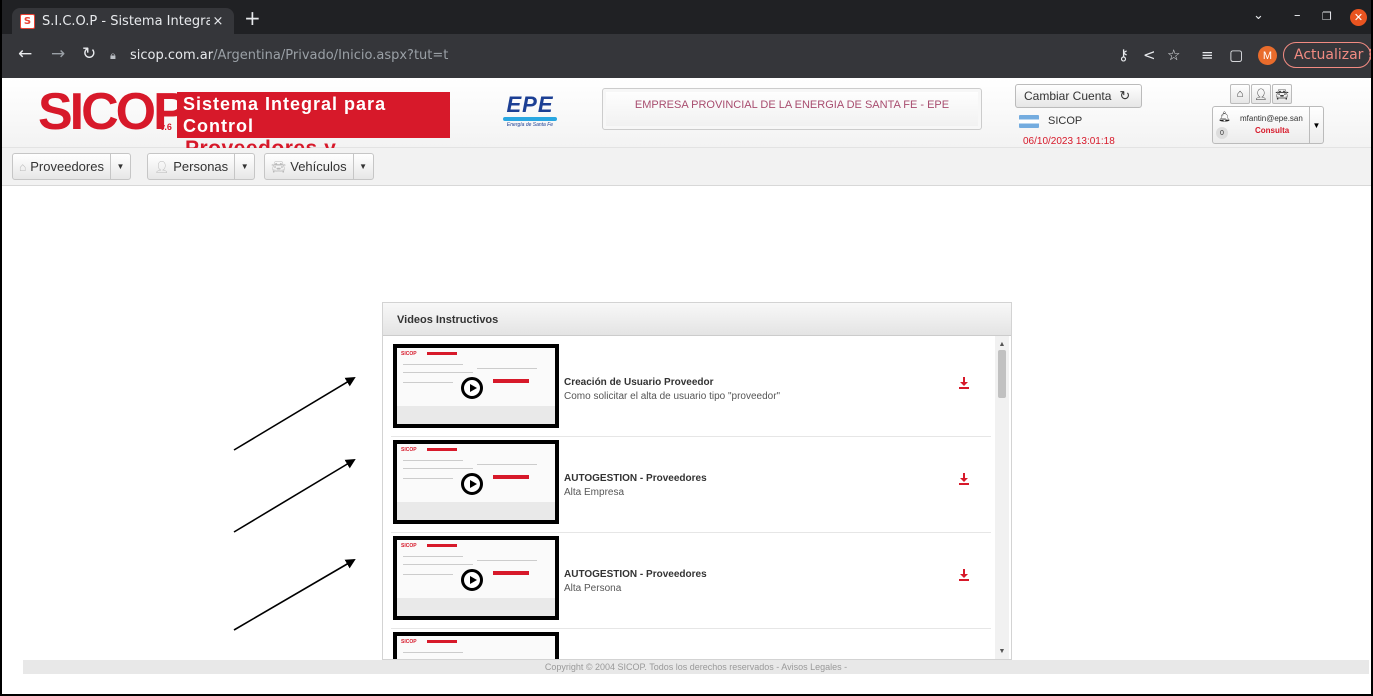 The width and height of the screenshot is (1373, 696). What do you see at coordinates (67, 166) in the screenshot?
I see `menu-label: Proveedores` at bounding box center [67, 166].